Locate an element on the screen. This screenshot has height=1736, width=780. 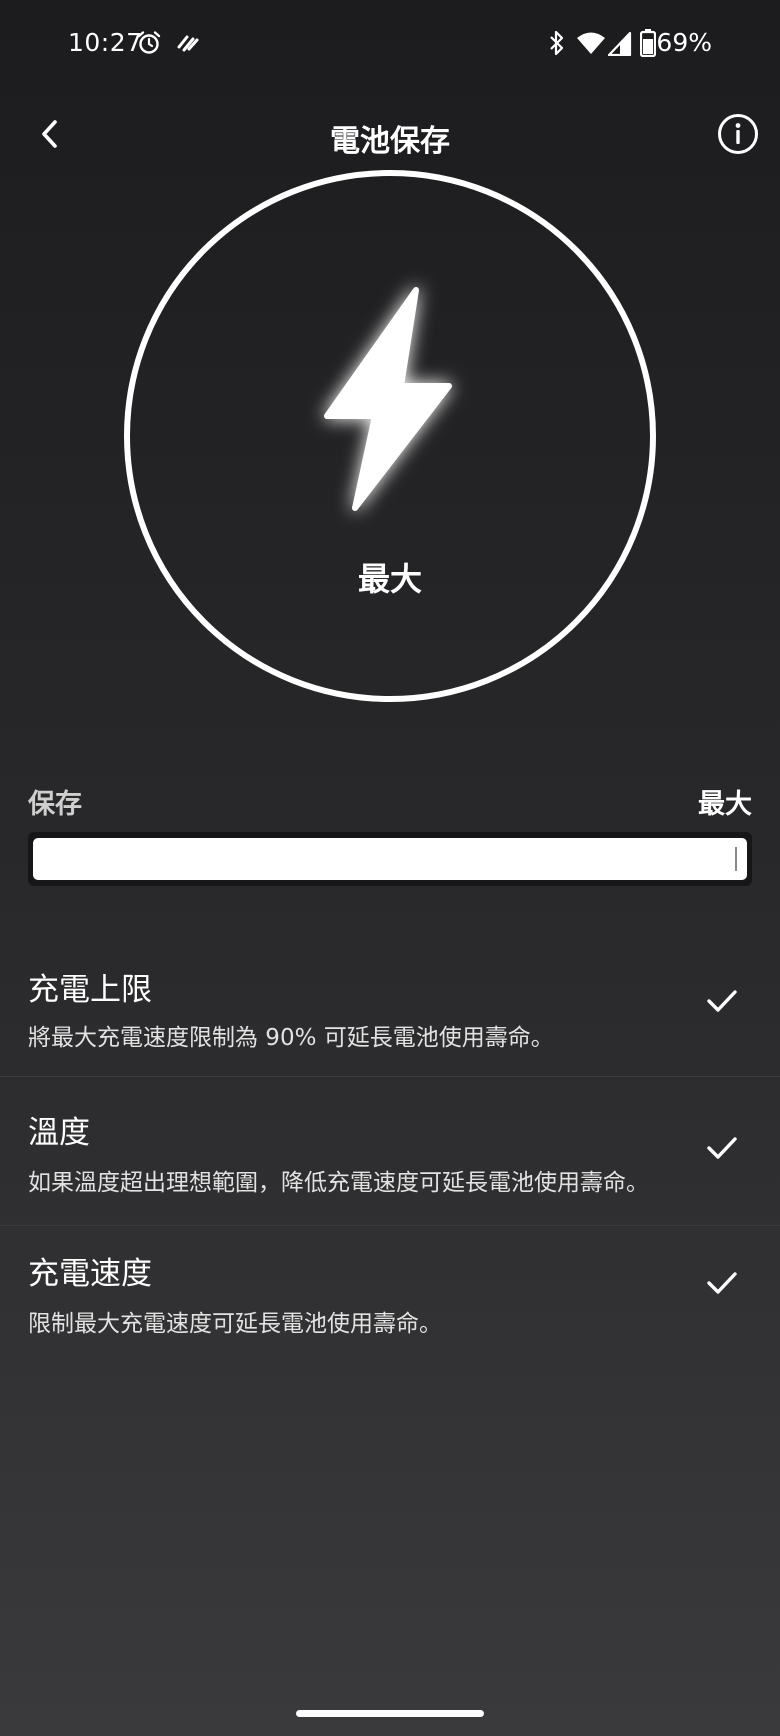
feature-item-charge-limit: 充電上限 將最大充電速度限制為 90% 可延長電池使用壽命。 is located at coordinates (390, 1008).